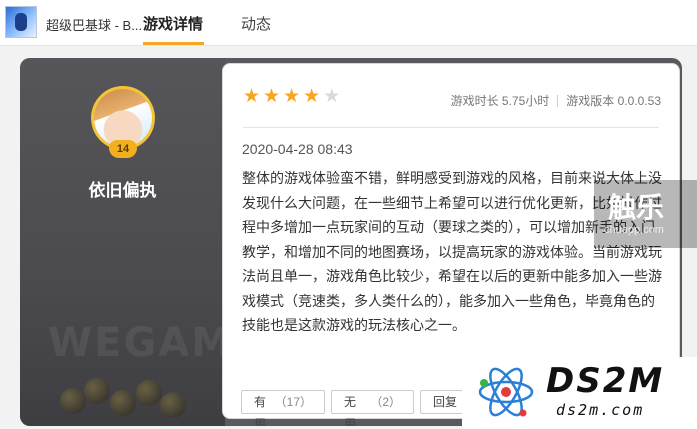  What do you see at coordinates (451, 127) in the screenshot?
I see `divider` at bounding box center [451, 127].